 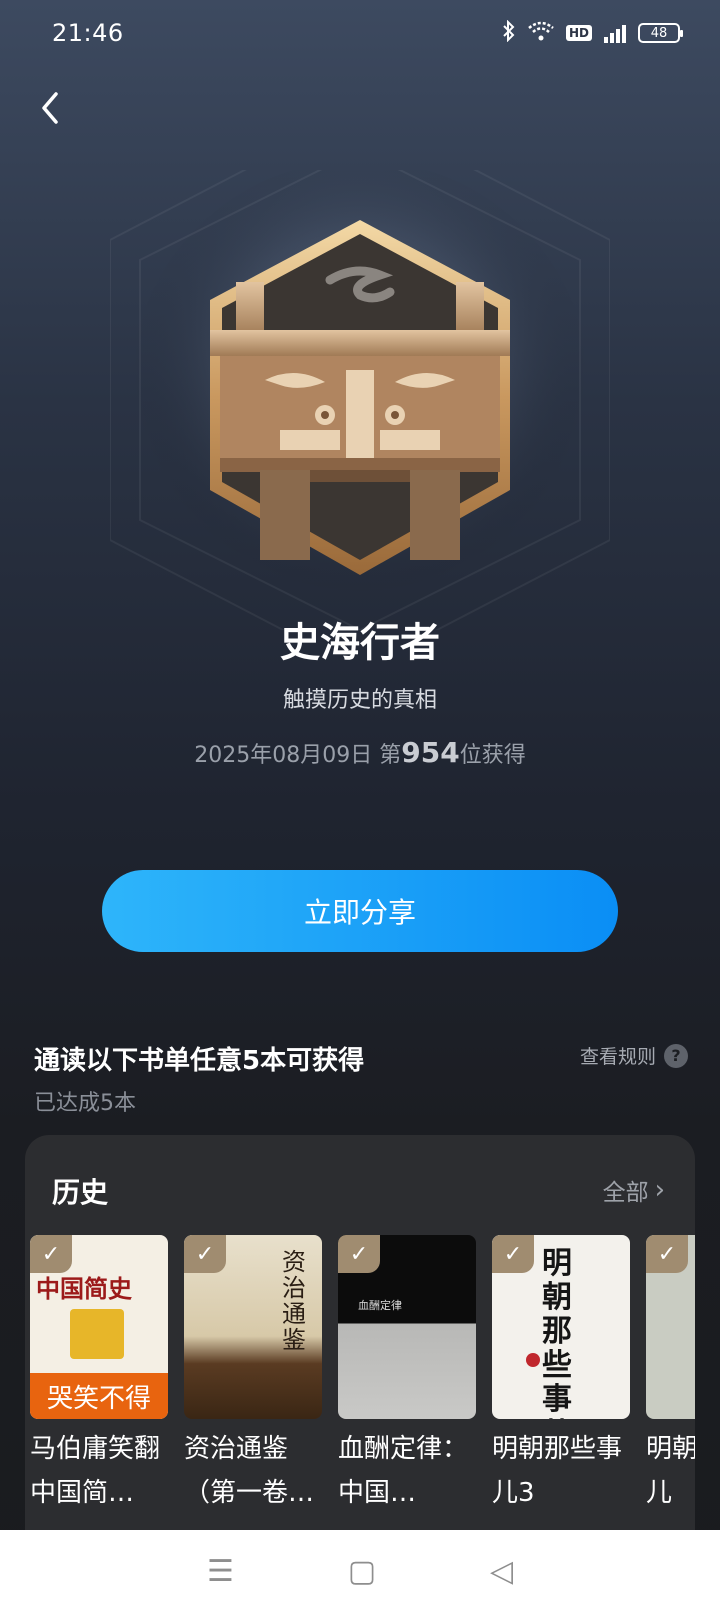 I want to click on status-icons: HD 48, so click(x=592, y=33).